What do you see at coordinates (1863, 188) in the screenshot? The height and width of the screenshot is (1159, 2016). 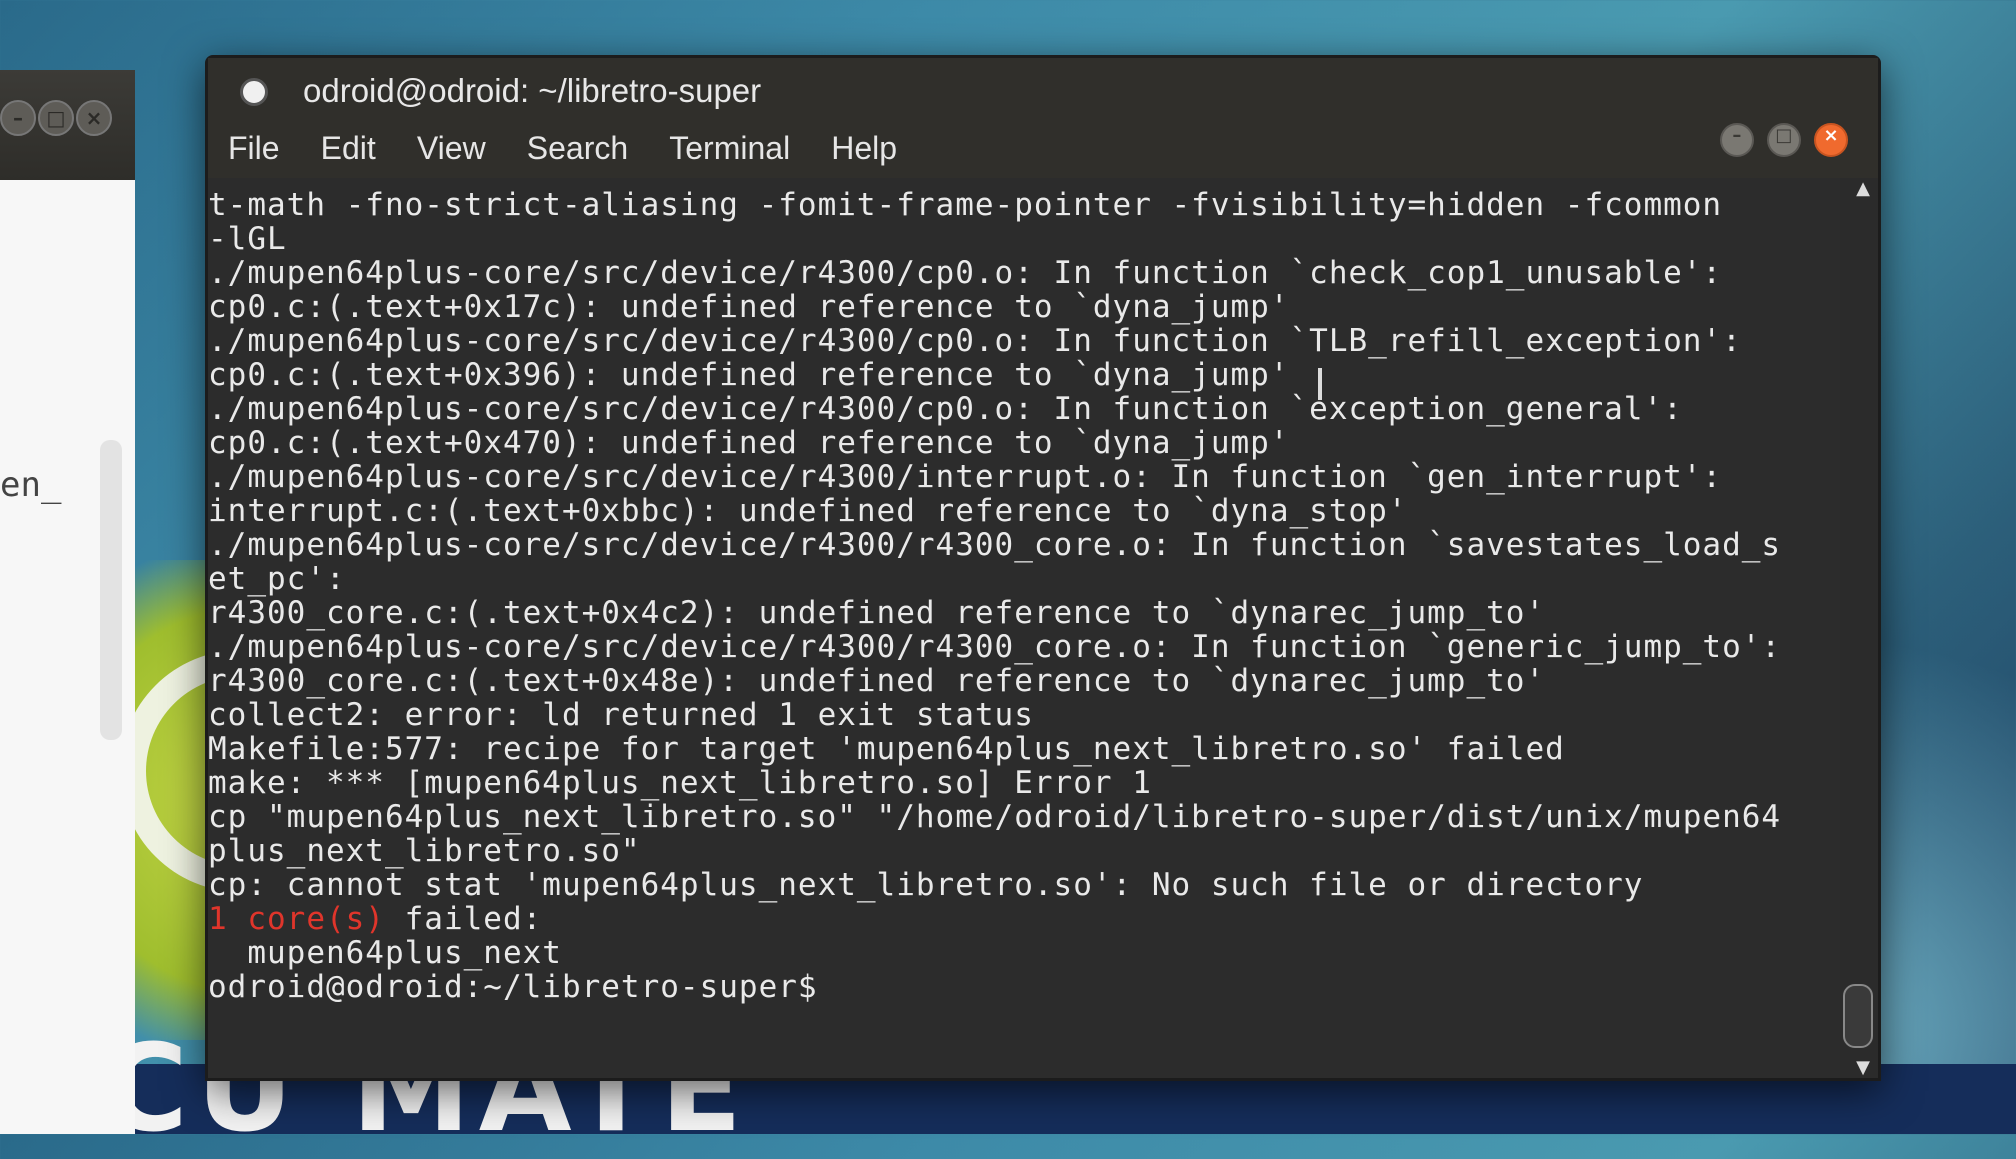 I see `scroll-up-icon: ▲` at bounding box center [1863, 188].